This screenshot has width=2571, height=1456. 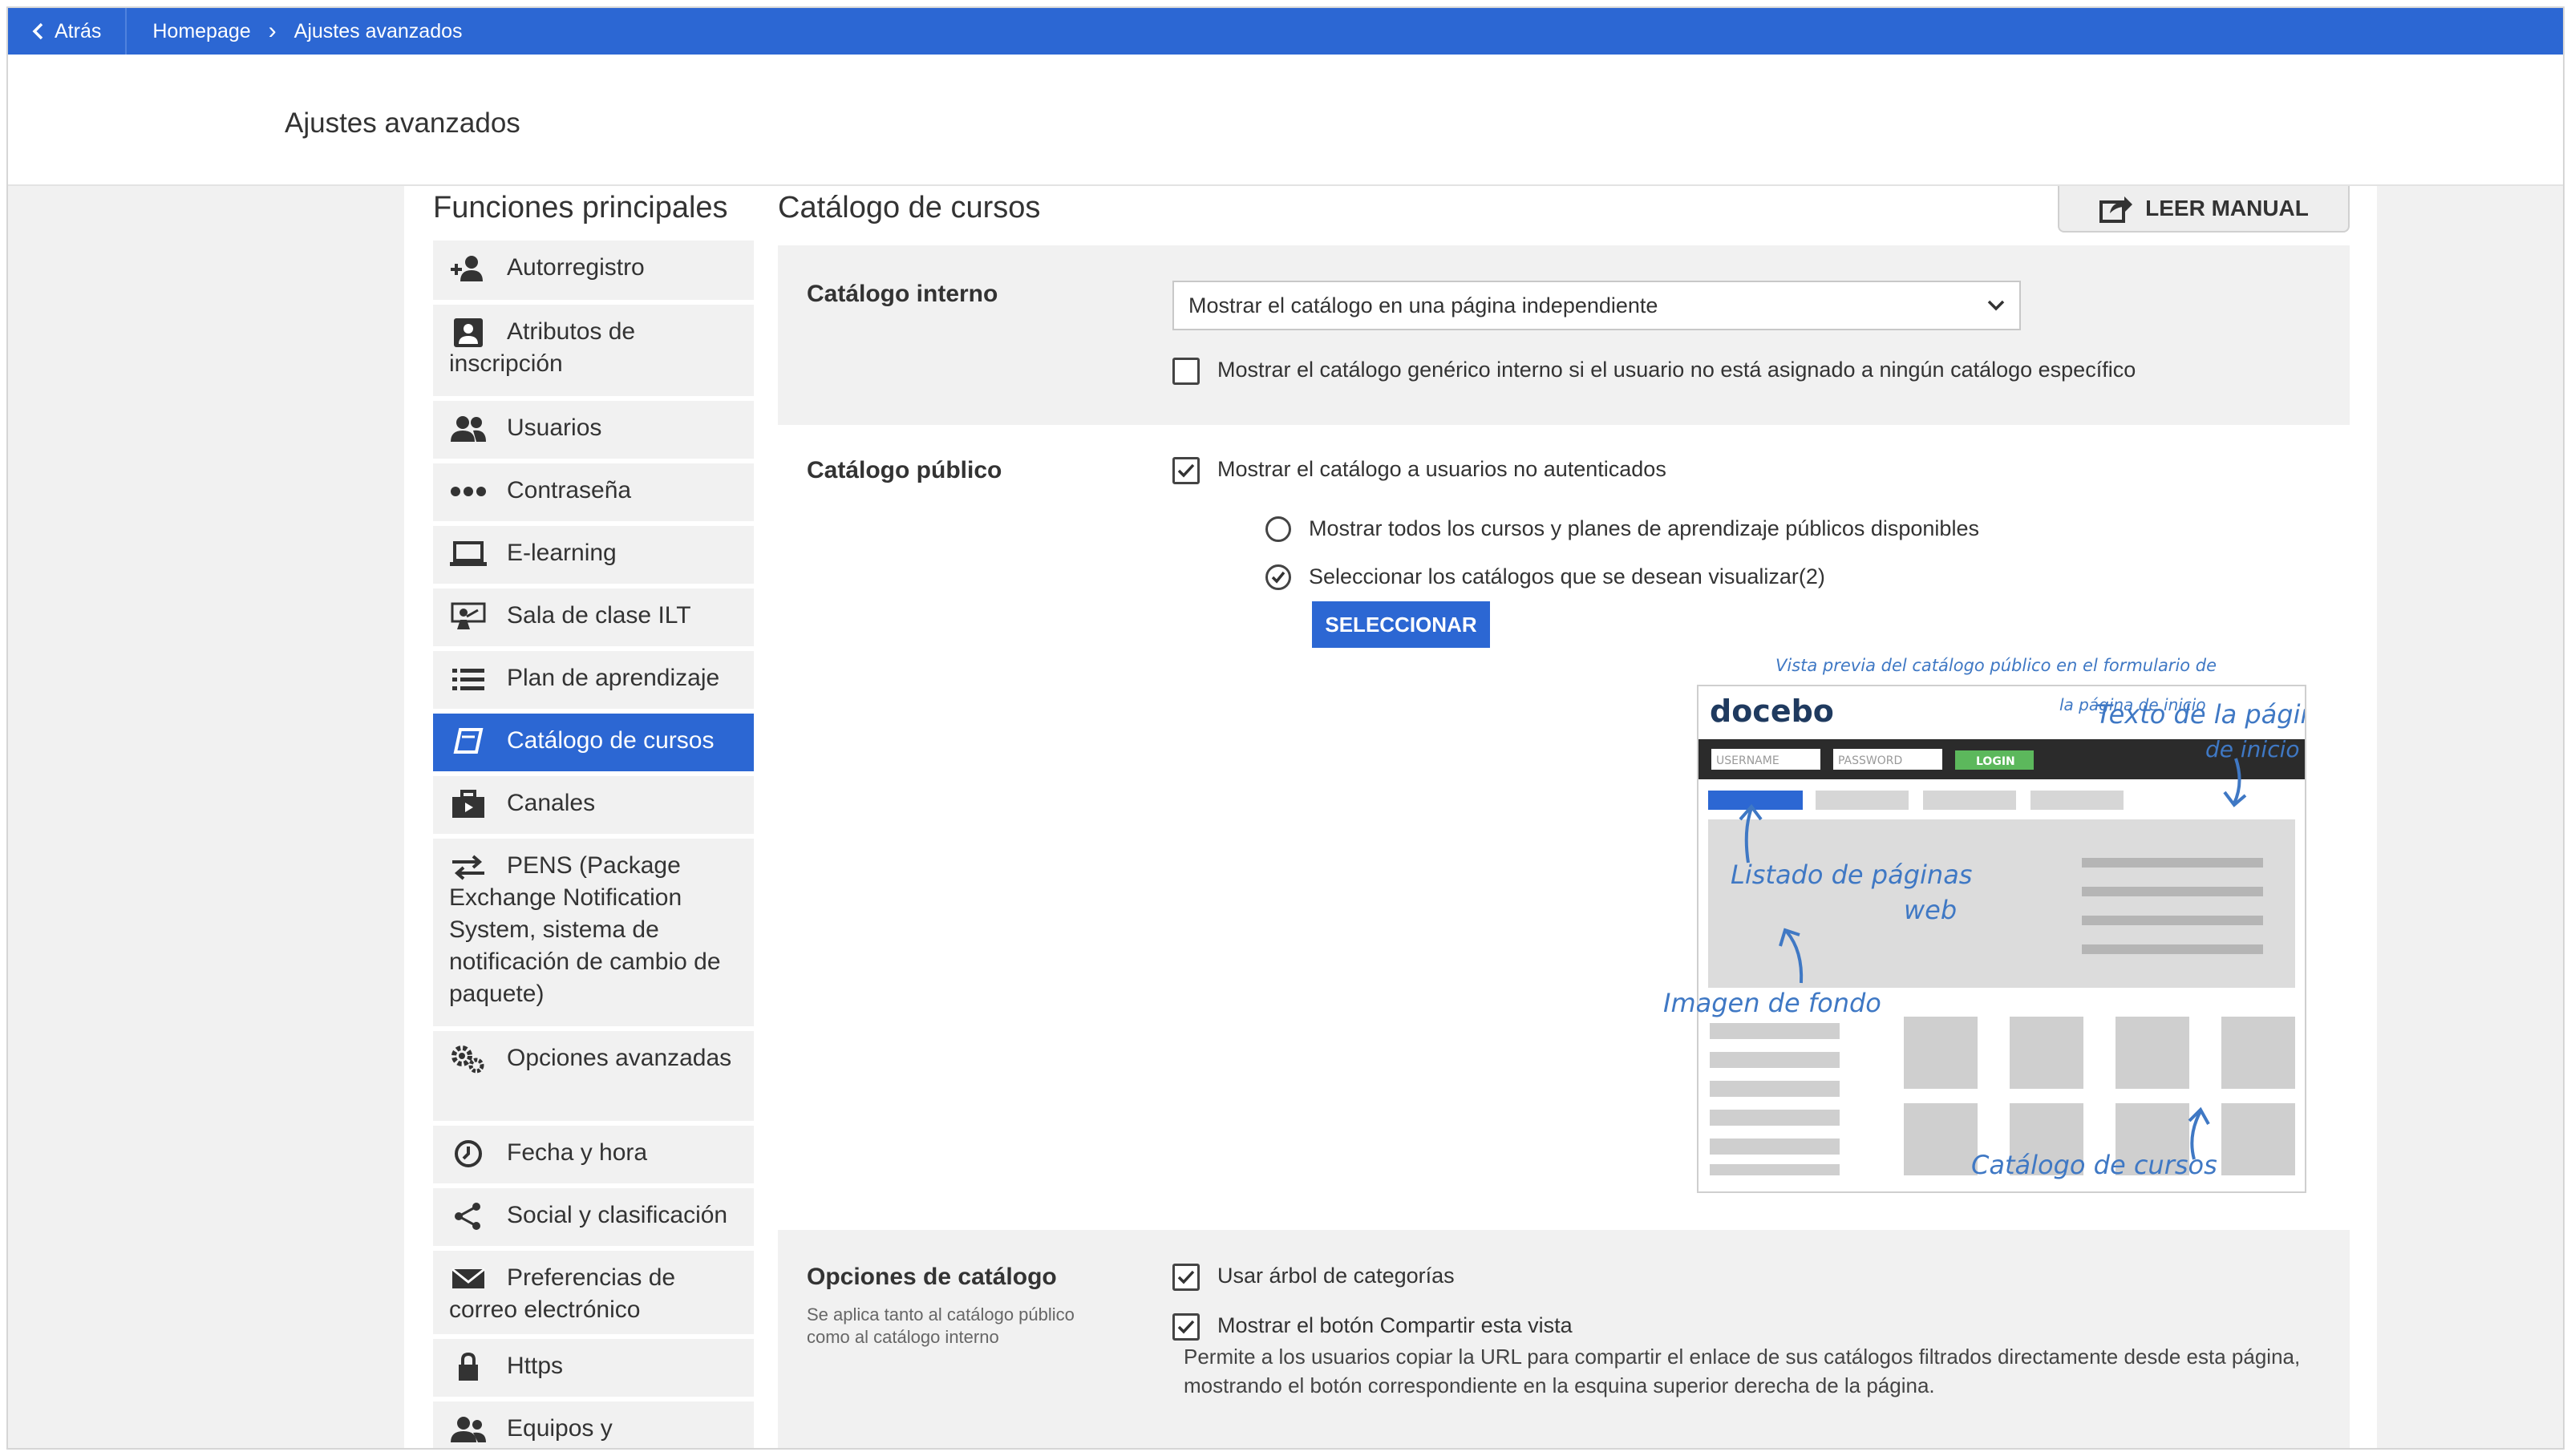 I want to click on sidebar-item-catalogo: Catálogo de cursos, so click(x=593, y=742).